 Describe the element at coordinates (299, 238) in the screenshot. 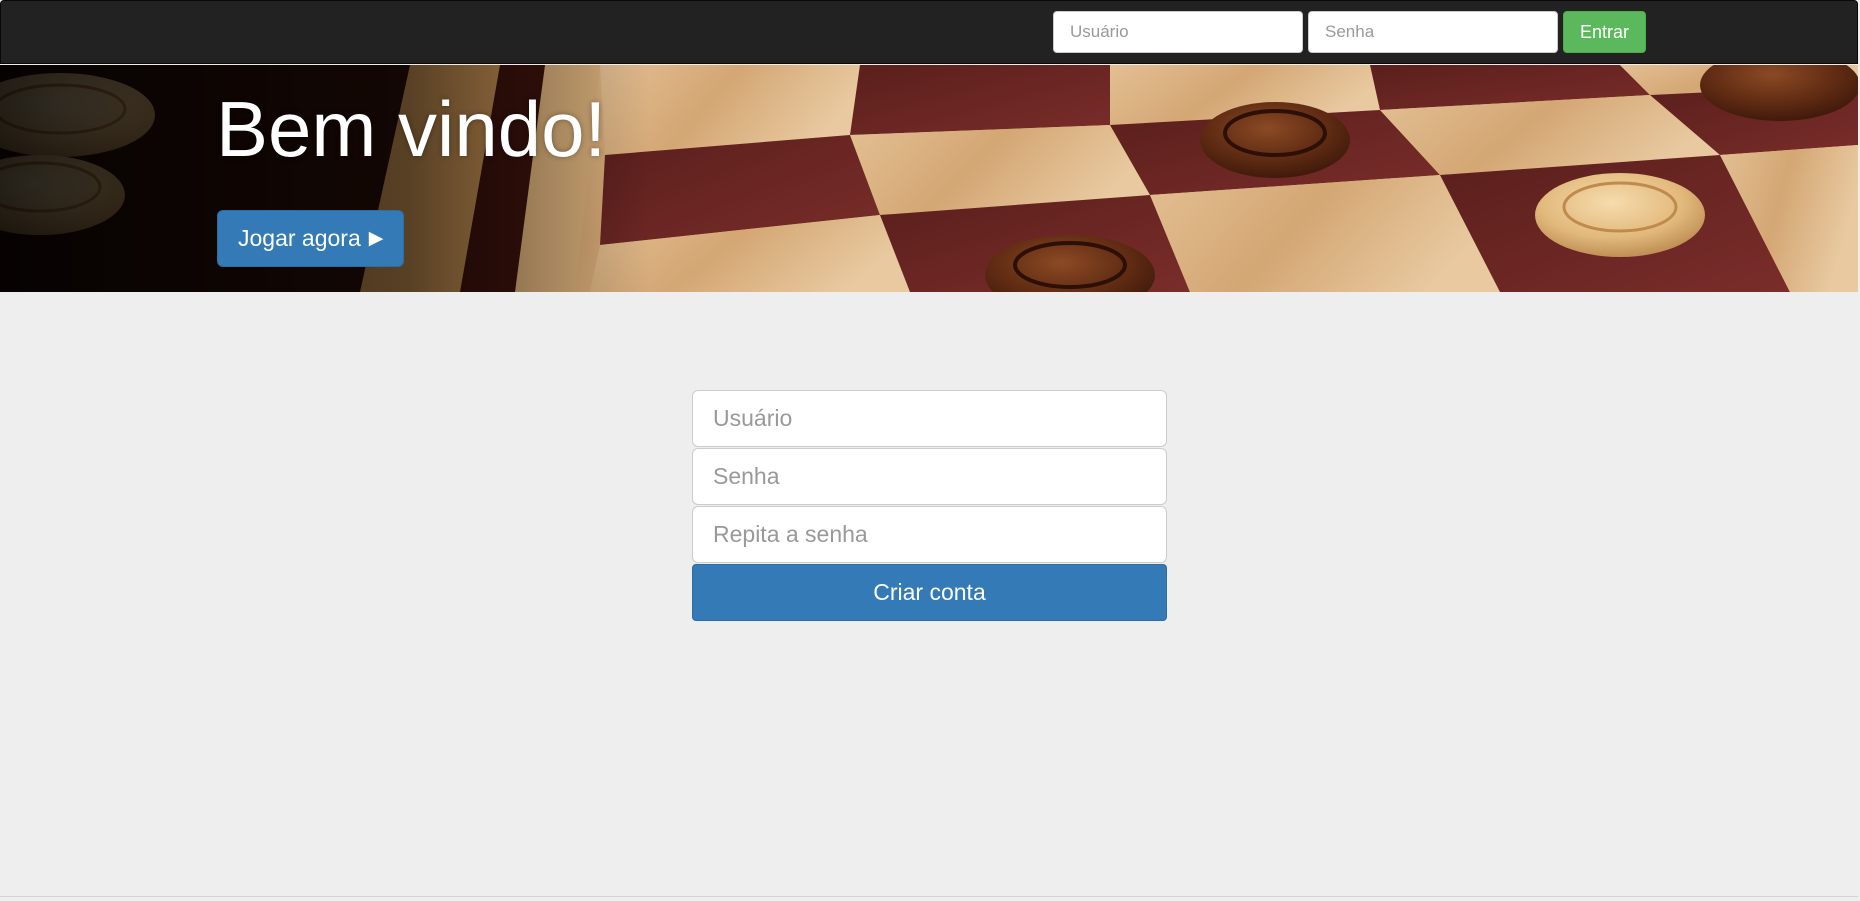

I see `play-now-label: Jogar agora` at that location.